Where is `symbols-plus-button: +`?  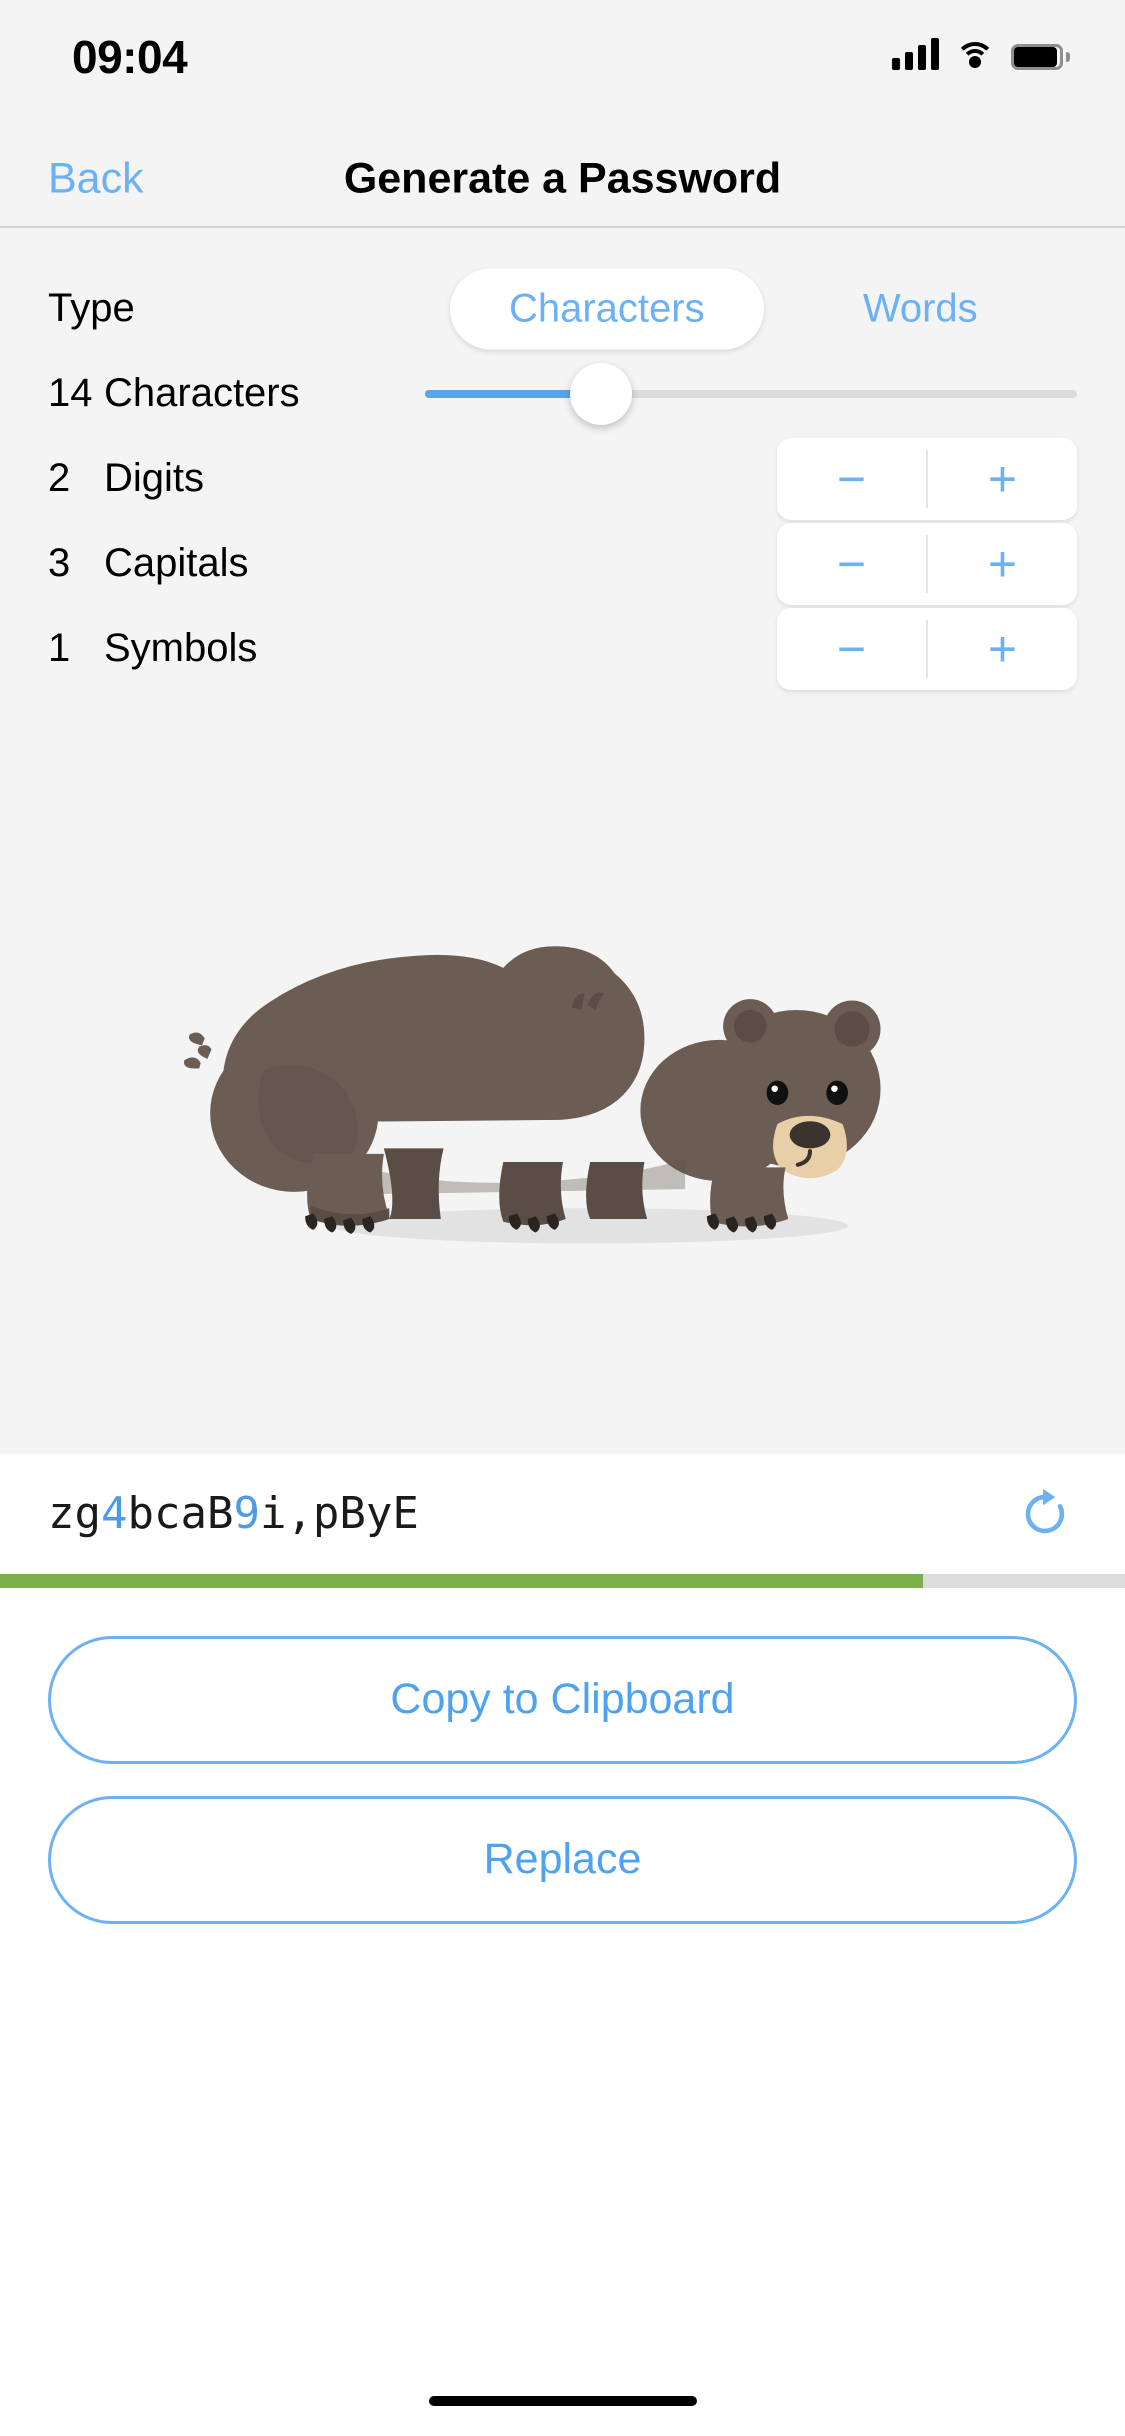
symbols-plus-button: + is located at coordinates (1002, 649).